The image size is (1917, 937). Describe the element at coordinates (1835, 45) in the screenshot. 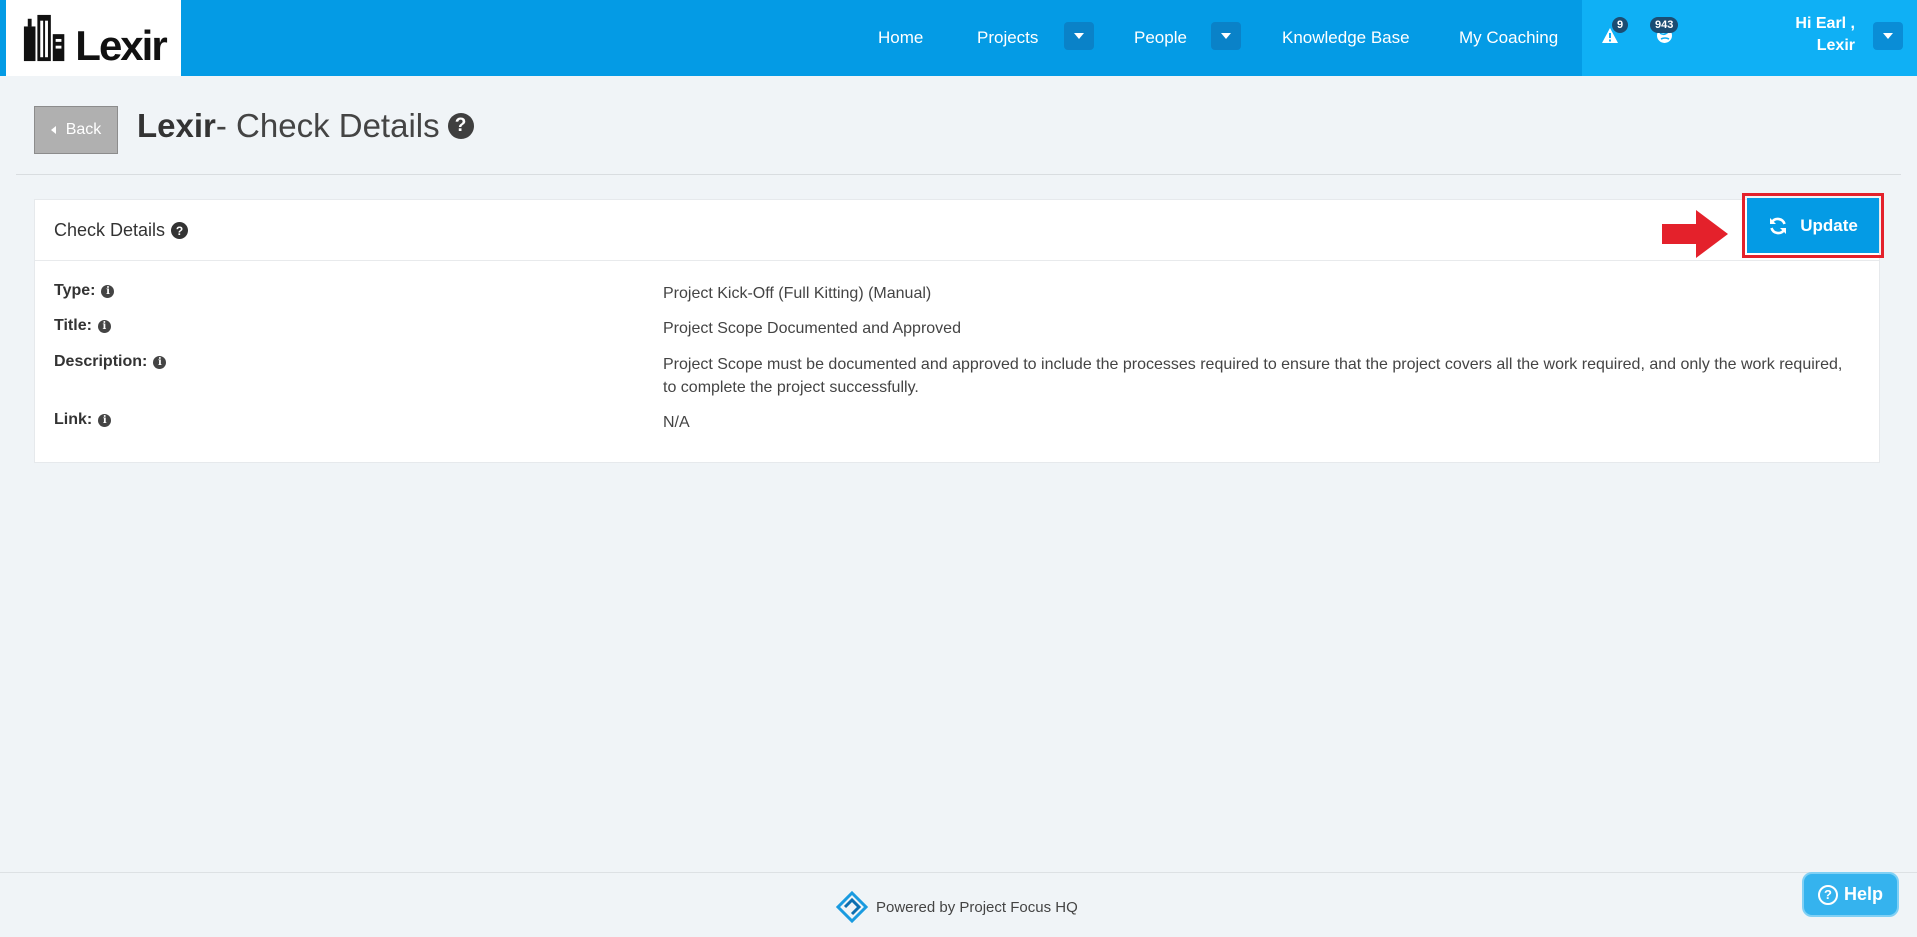

I see `user-org-name: Lexir` at that location.